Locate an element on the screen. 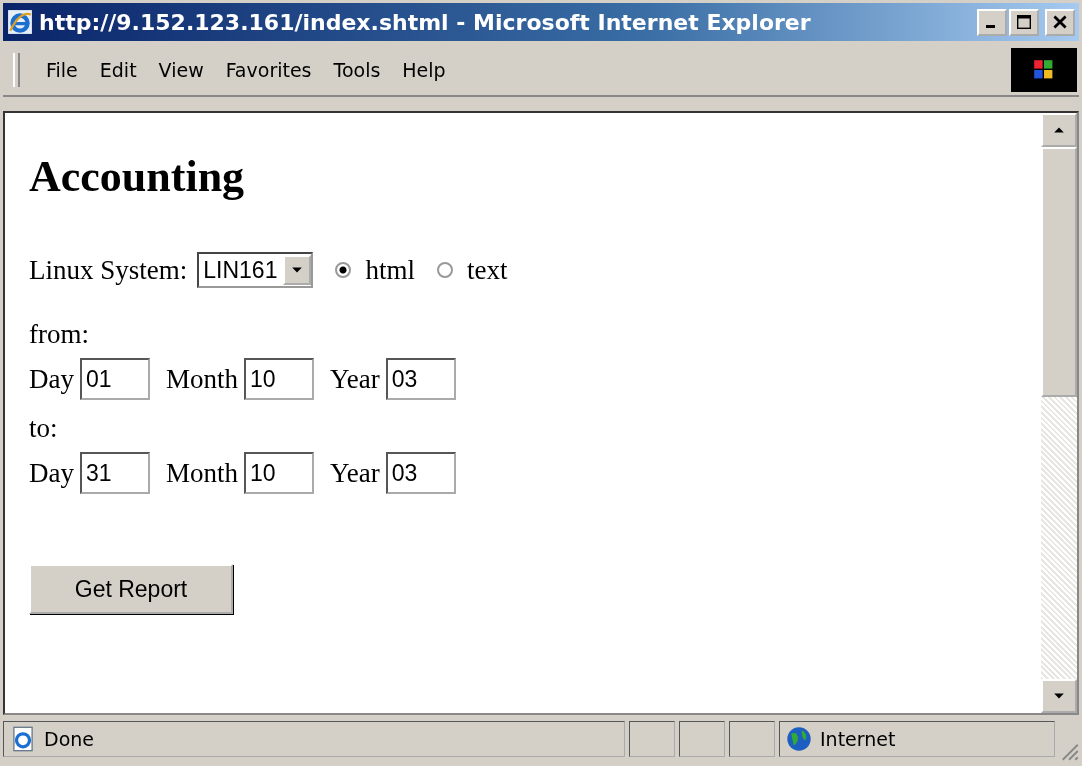  range-label: from: is located at coordinates (59, 334).